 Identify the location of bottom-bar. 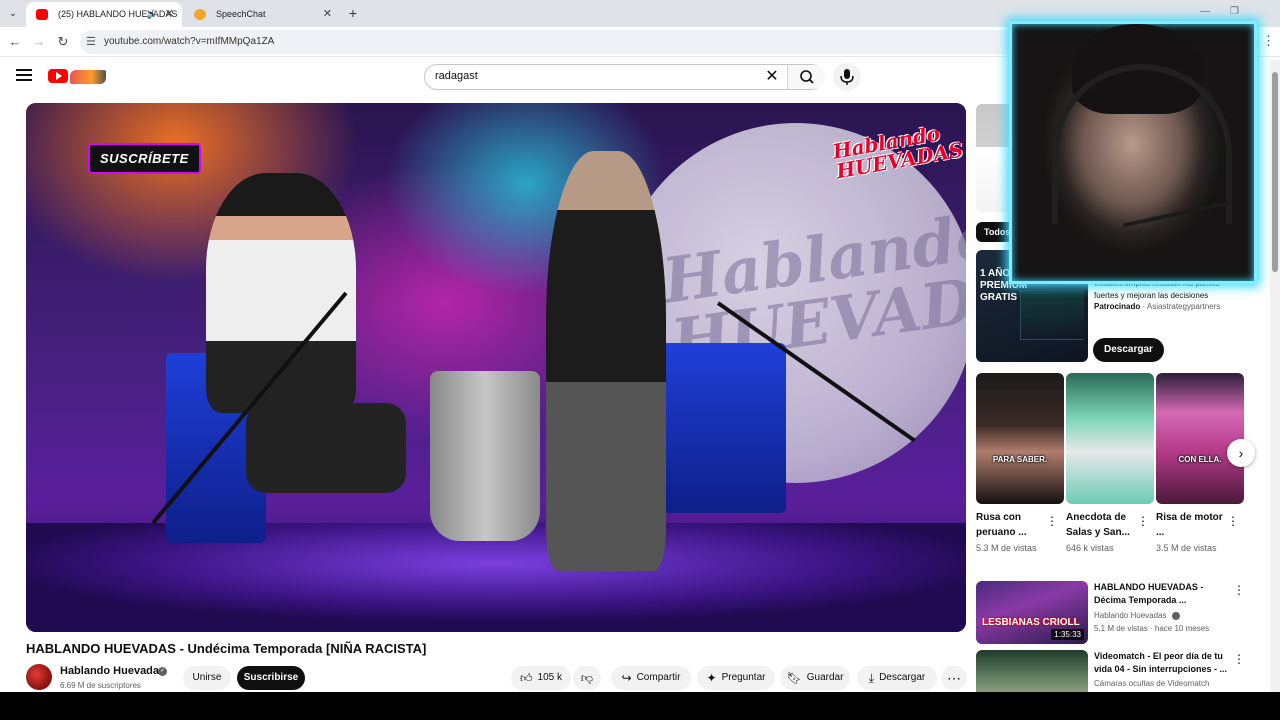
(640, 706).